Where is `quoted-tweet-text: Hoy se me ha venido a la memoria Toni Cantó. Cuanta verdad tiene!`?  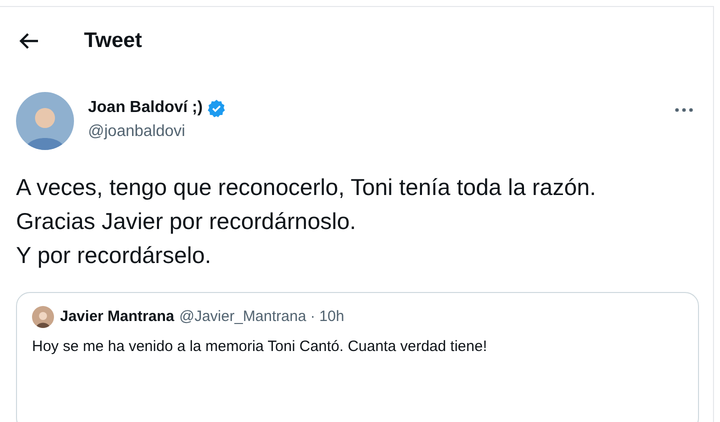
quoted-tweet-text: Hoy se me ha venido a la memoria Toni Cantó. Cuanta verdad tiene! is located at coordinates (260, 346).